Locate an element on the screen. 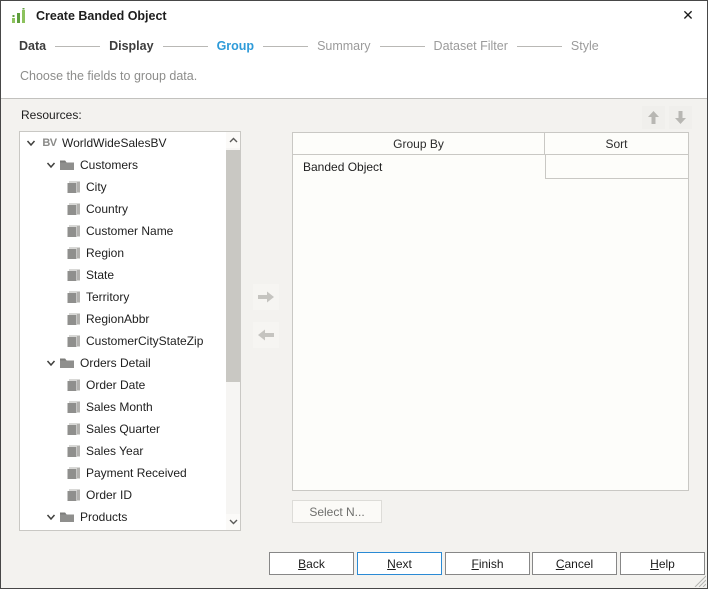 This screenshot has width=708, height=589. table-row: Banded Object is located at coordinates (490, 167).